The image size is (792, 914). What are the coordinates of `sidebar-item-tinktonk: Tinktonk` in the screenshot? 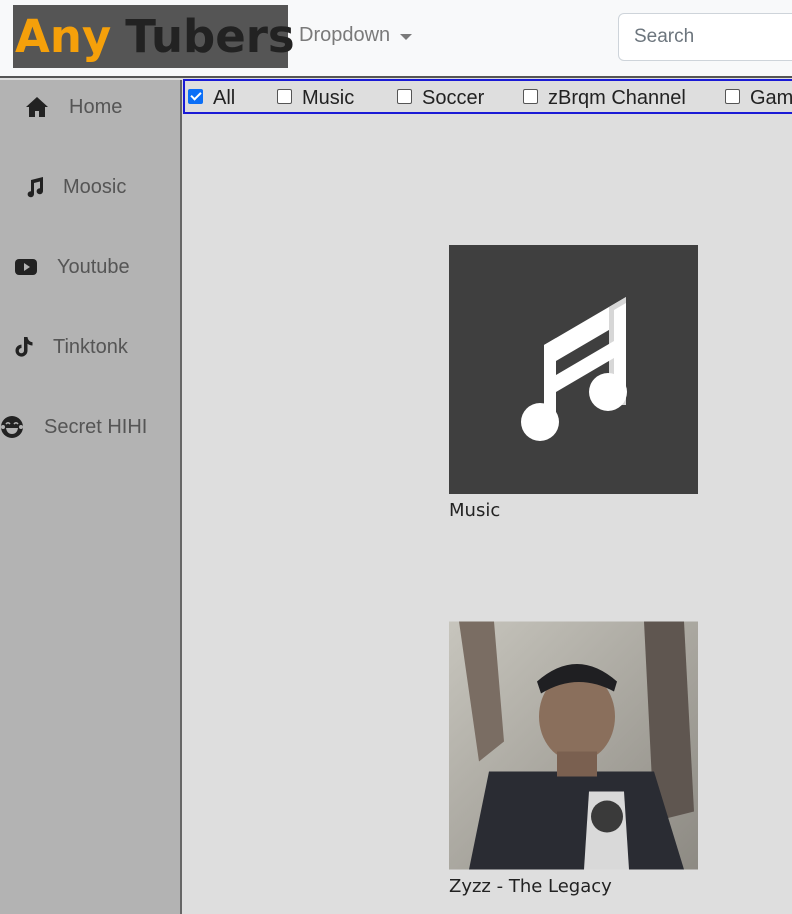 It's located at (90, 347).